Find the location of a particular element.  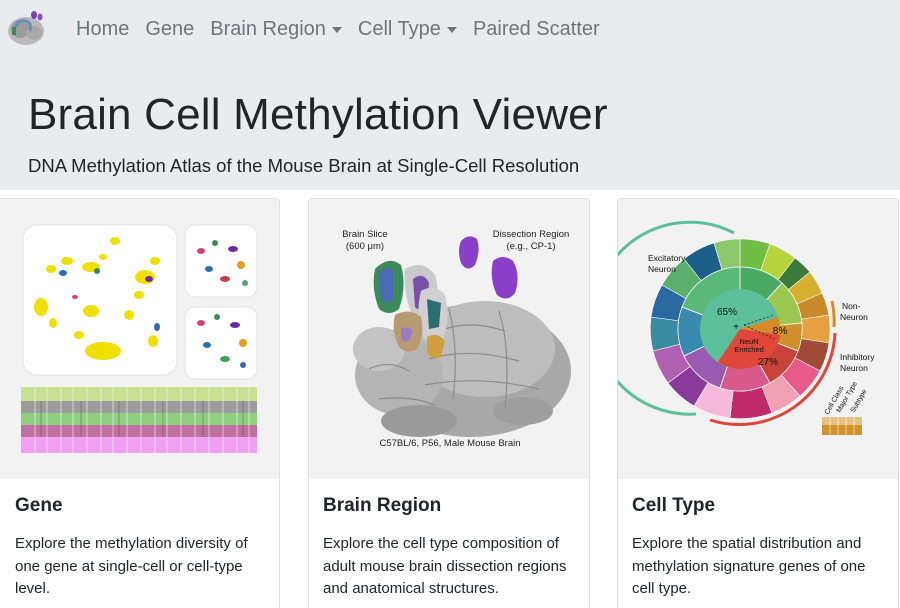

pct-non-neuron: 8% is located at coordinates (780, 331).